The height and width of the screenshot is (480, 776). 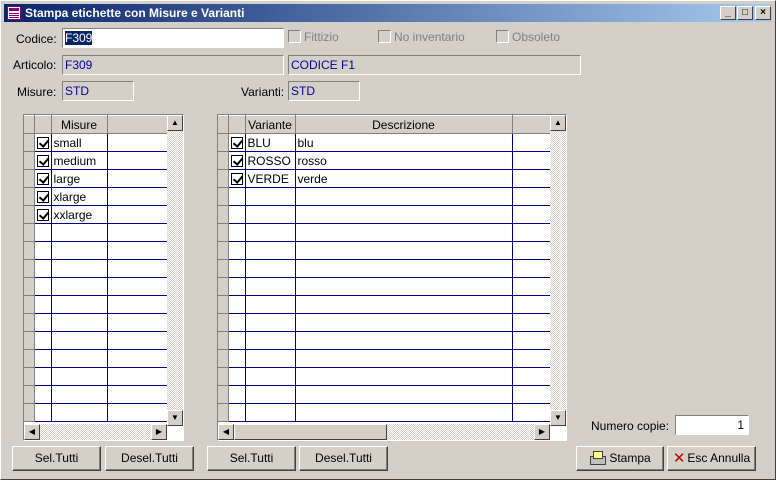 I want to click on descrizione-col-header: Descrizione, so click(x=404, y=124).